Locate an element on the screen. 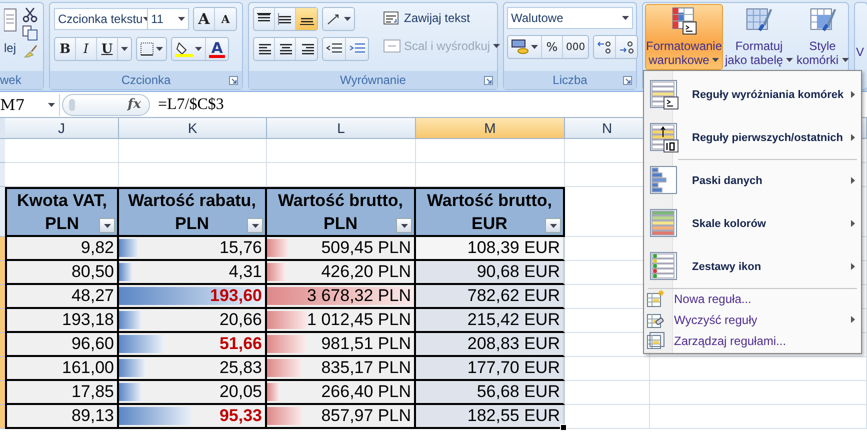 This screenshot has height=443, width=867. format-table-button: Formatuj jako tabelę is located at coordinates (759, 37).